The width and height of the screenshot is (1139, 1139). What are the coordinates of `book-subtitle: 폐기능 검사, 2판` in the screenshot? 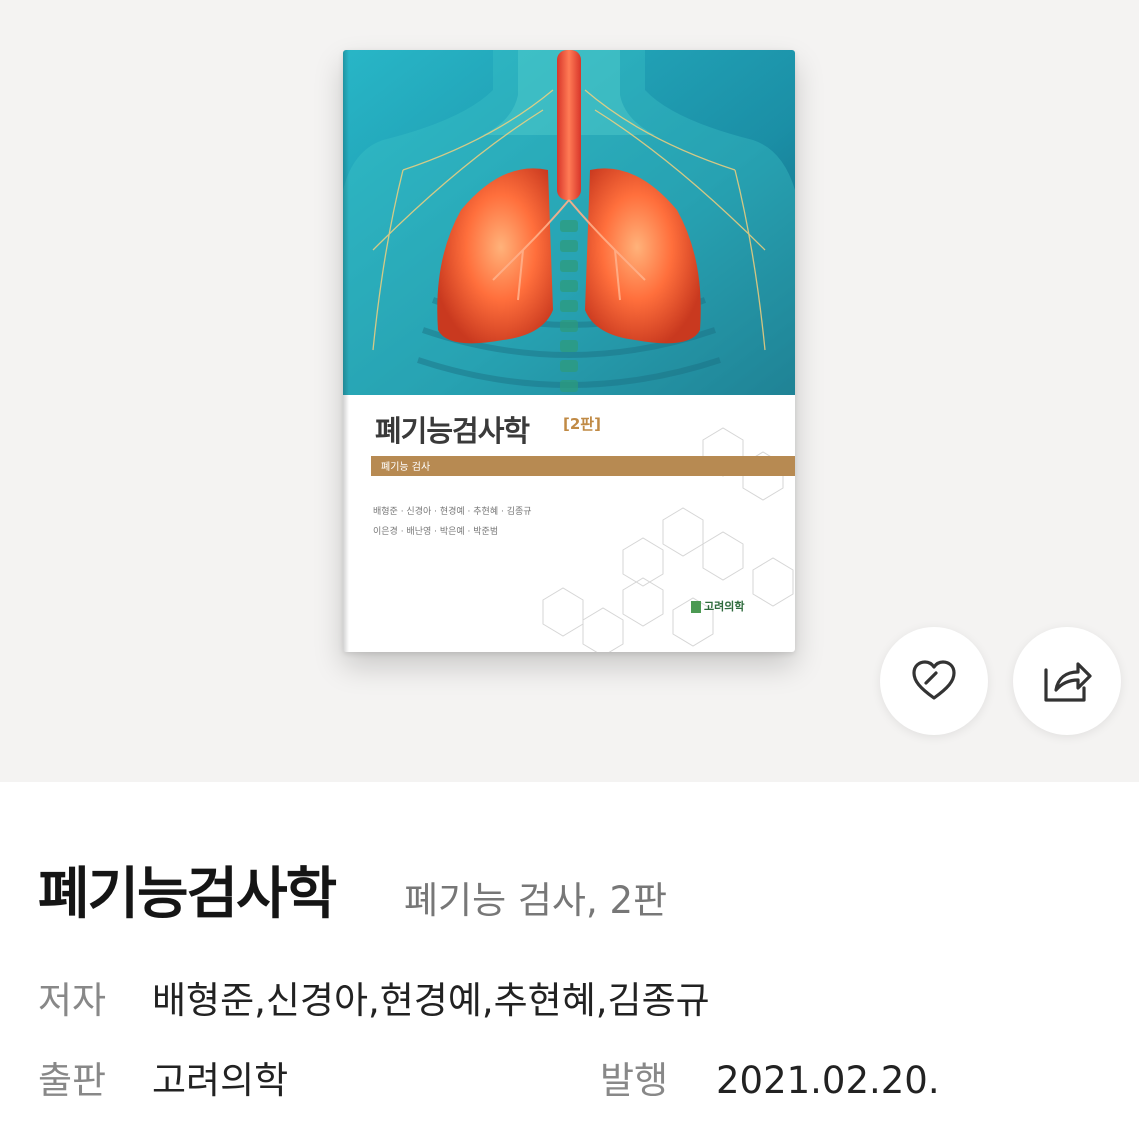 It's located at (536, 900).